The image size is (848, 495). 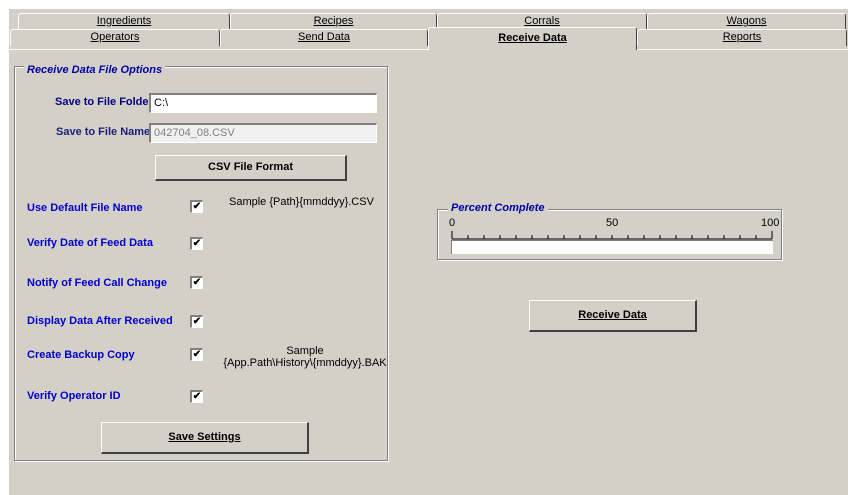 I want to click on tab-receive-data-label: Receive Data, so click(x=532, y=38).